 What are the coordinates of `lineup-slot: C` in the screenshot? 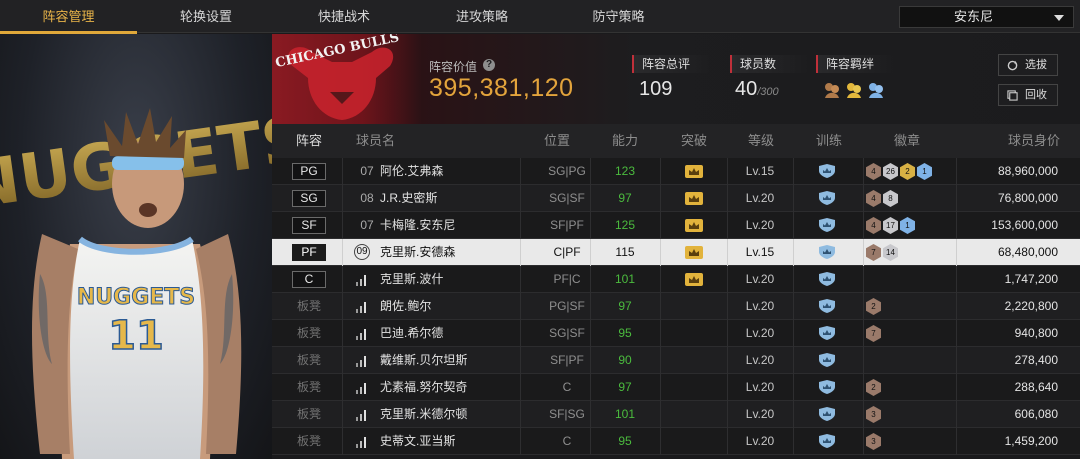 It's located at (309, 279).